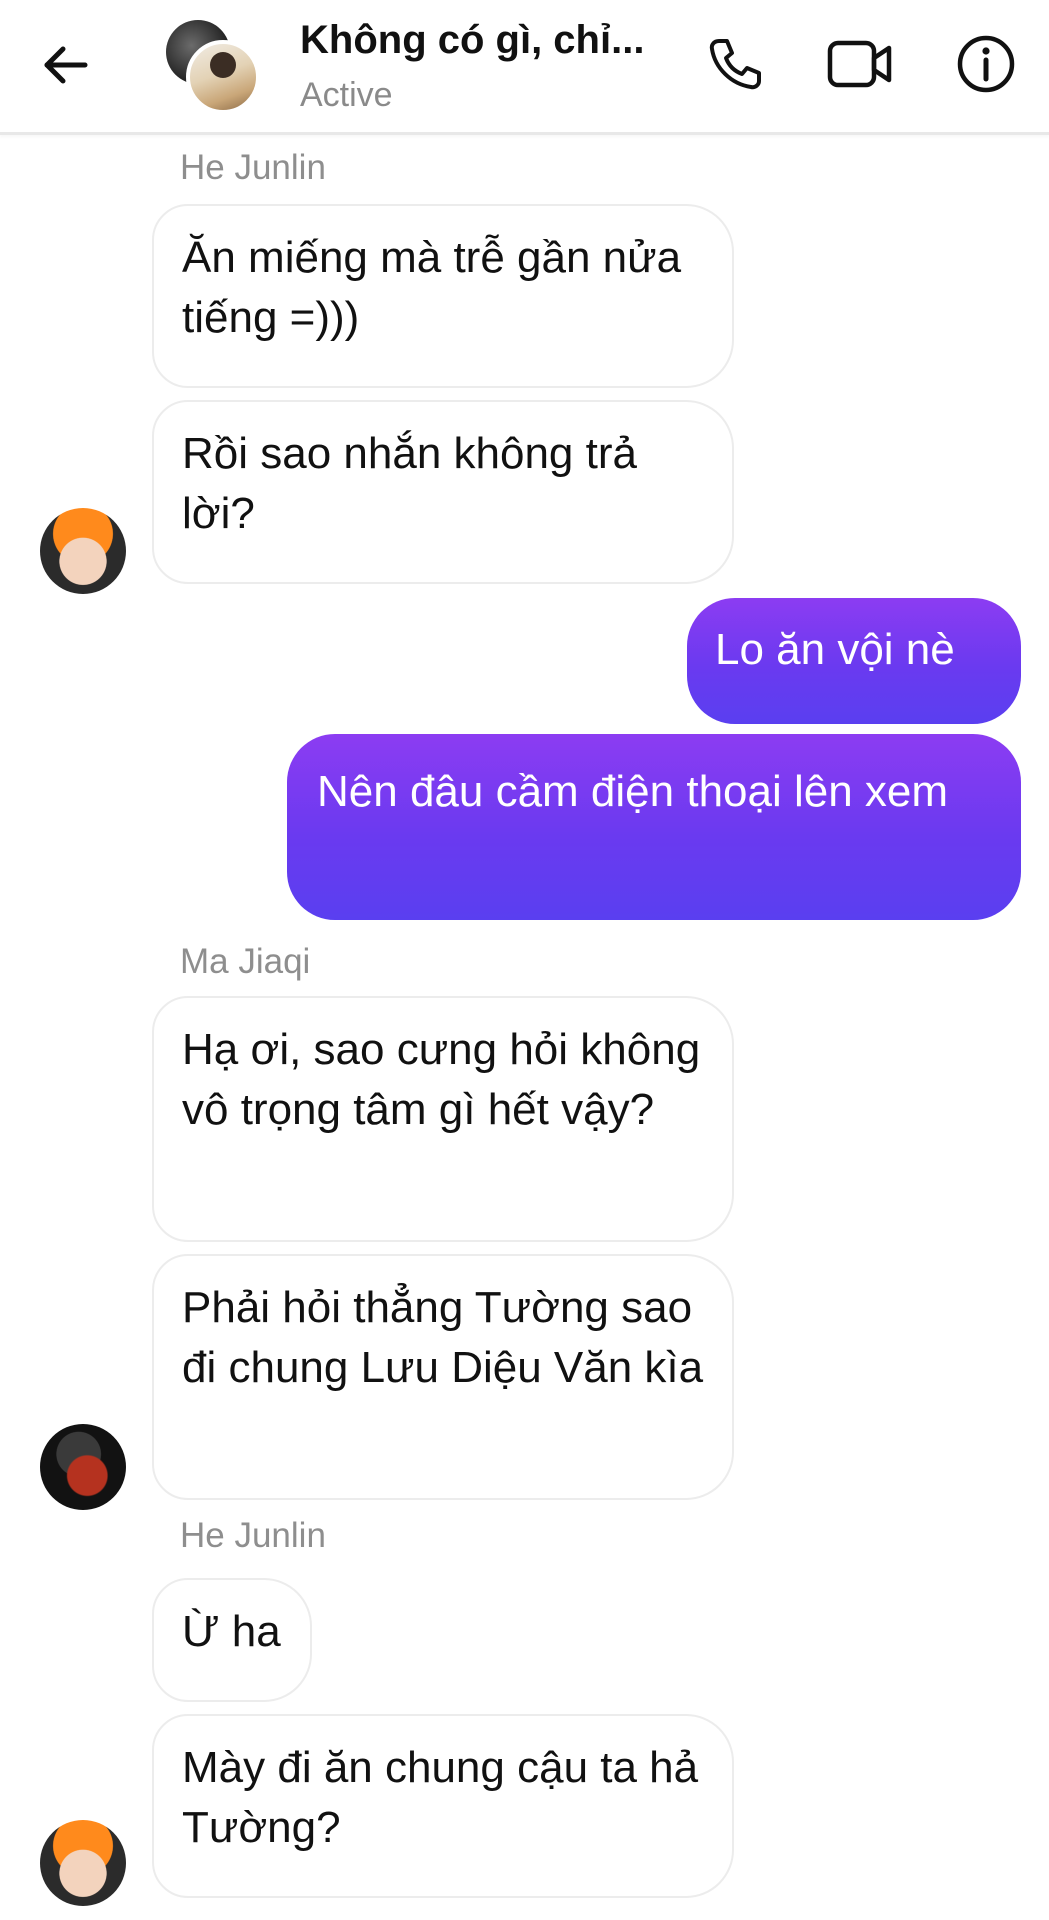  What do you see at coordinates (443, 492) in the screenshot?
I see `incoming-message-bubble: Rồi sao nhắn không trả lời?` at bounding box center [443, 492].